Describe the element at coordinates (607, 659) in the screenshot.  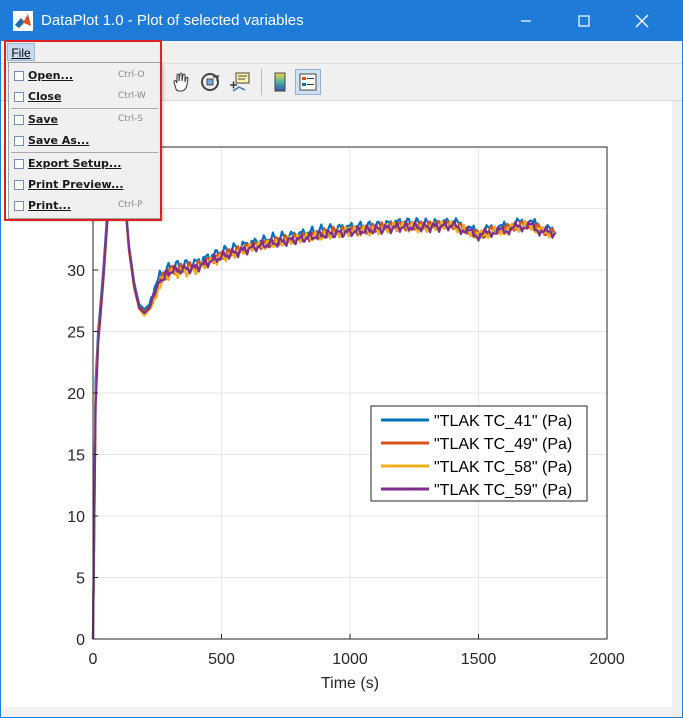
I see `x-tick-label: 2000` at that location.